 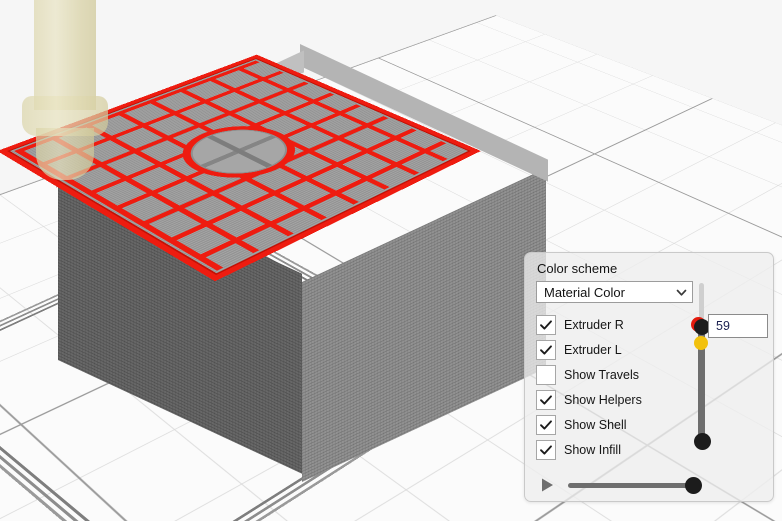 I want to click on checkbox-row-show-helpers: Show Helpers, so click(x=589, y=400).